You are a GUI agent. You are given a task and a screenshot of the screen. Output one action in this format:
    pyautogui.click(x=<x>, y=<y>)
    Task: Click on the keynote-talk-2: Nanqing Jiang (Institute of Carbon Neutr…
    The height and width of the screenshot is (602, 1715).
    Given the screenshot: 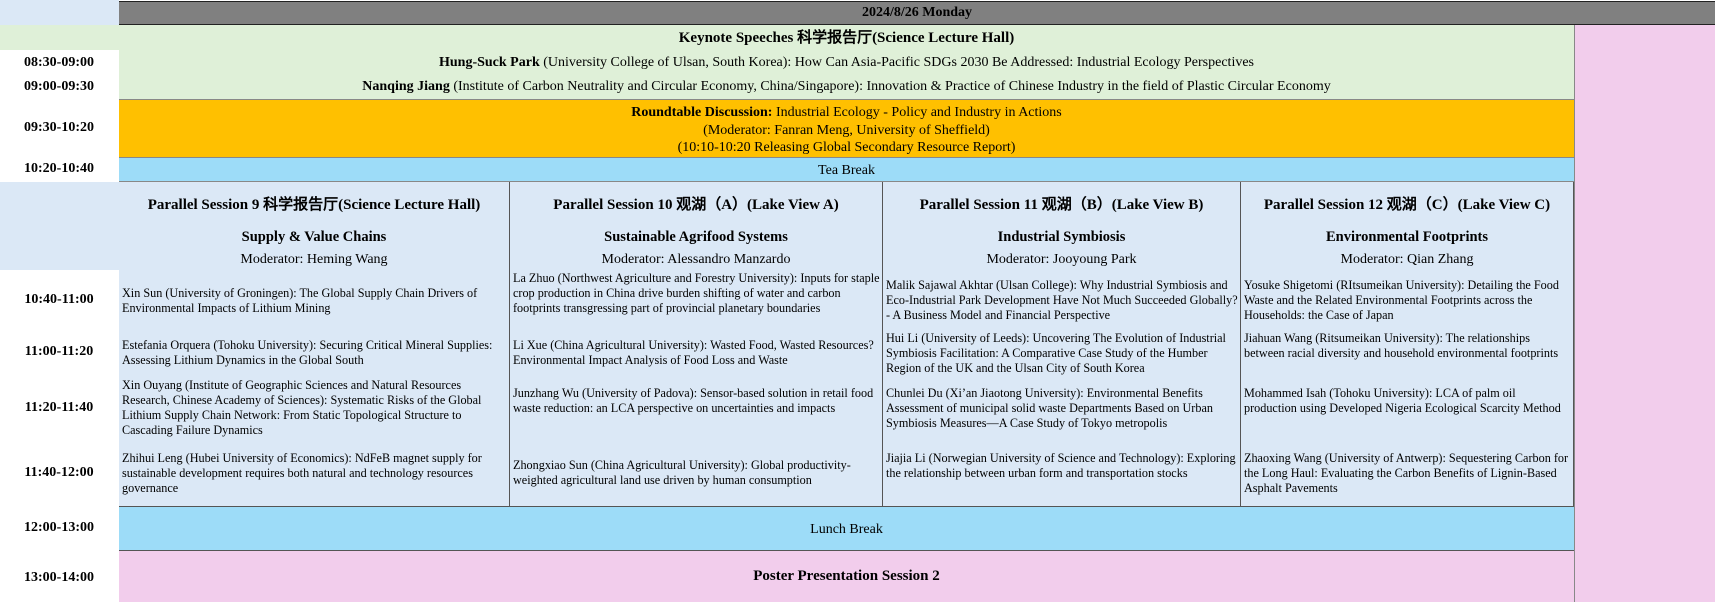 What is the action you would take?
    pyautogui.click(x=846, y=87)
    